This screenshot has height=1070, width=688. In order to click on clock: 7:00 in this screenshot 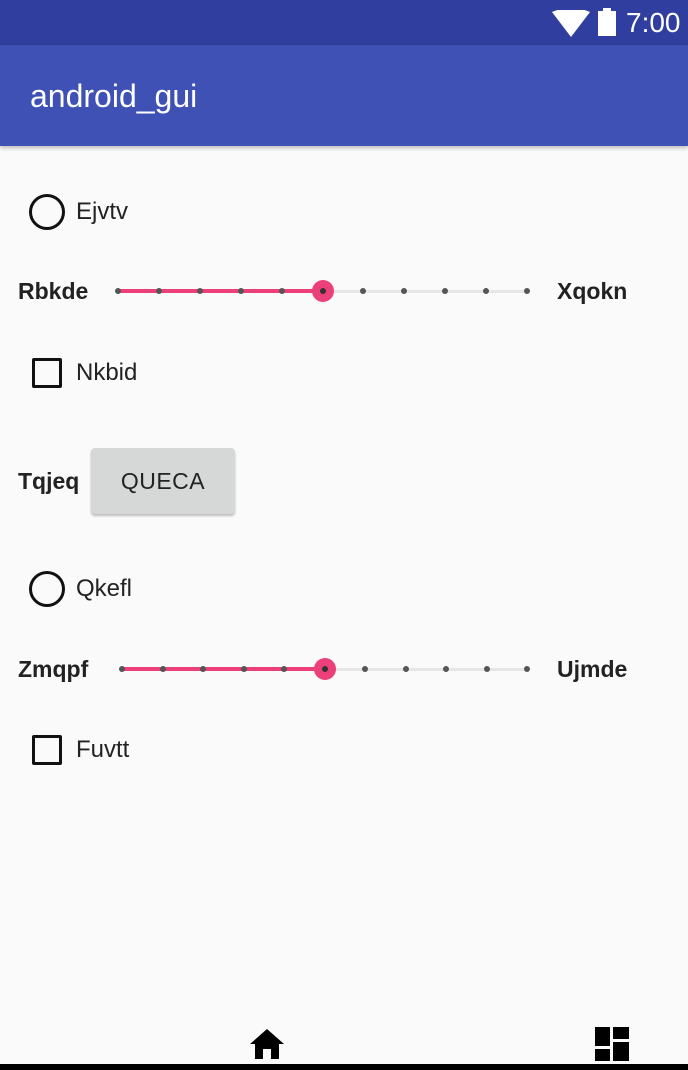, I will do `click(653, 22)`.